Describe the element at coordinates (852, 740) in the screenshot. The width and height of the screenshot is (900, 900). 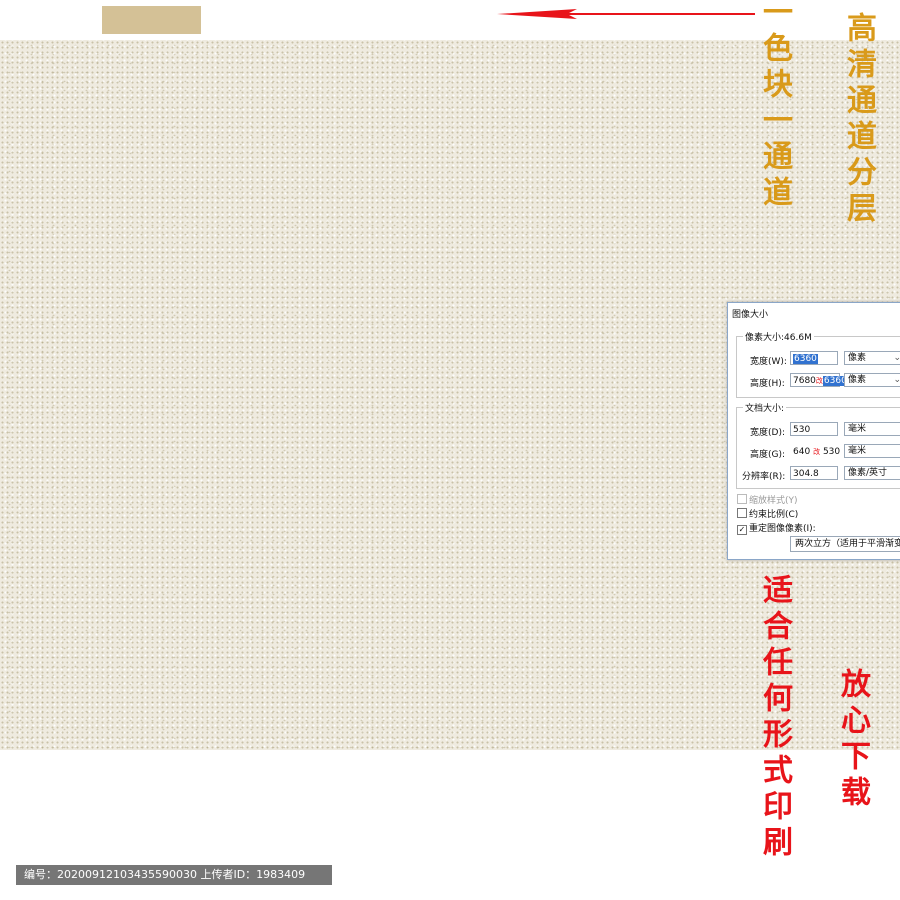
I see `caption-download-safe: 放心下载` at that location.